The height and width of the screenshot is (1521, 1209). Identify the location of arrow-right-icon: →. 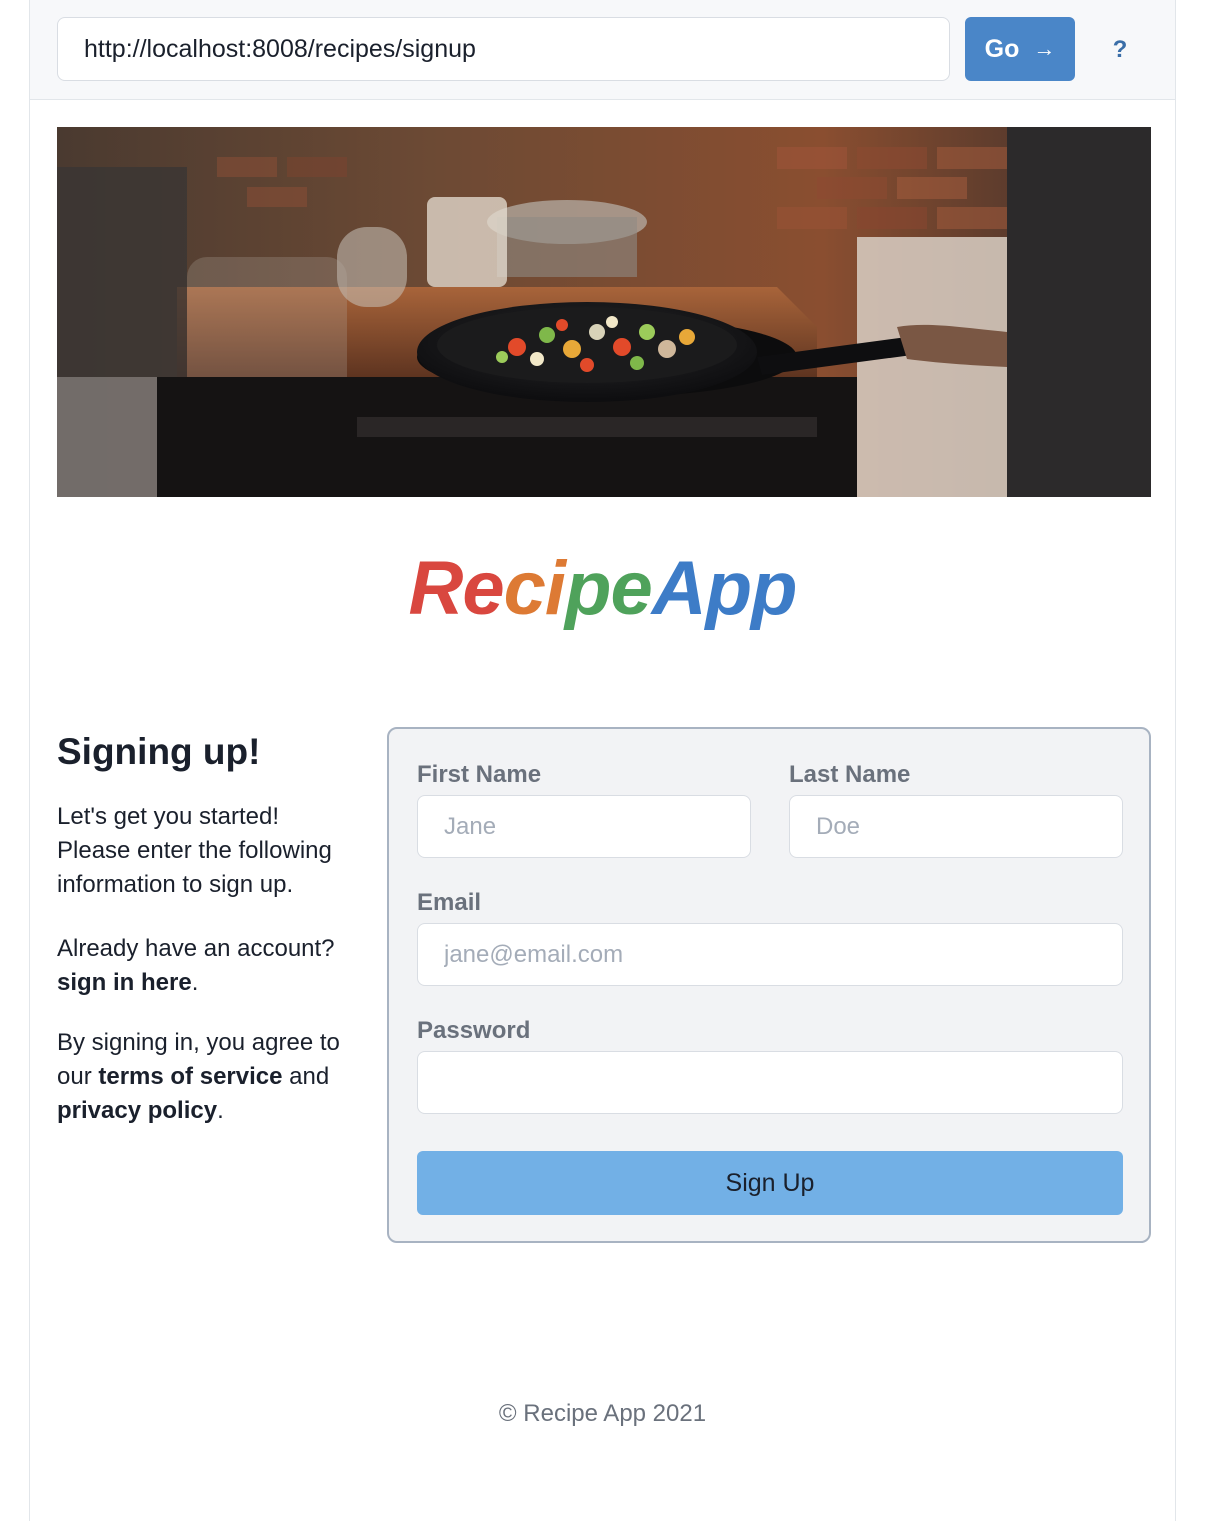
(1044, 48).